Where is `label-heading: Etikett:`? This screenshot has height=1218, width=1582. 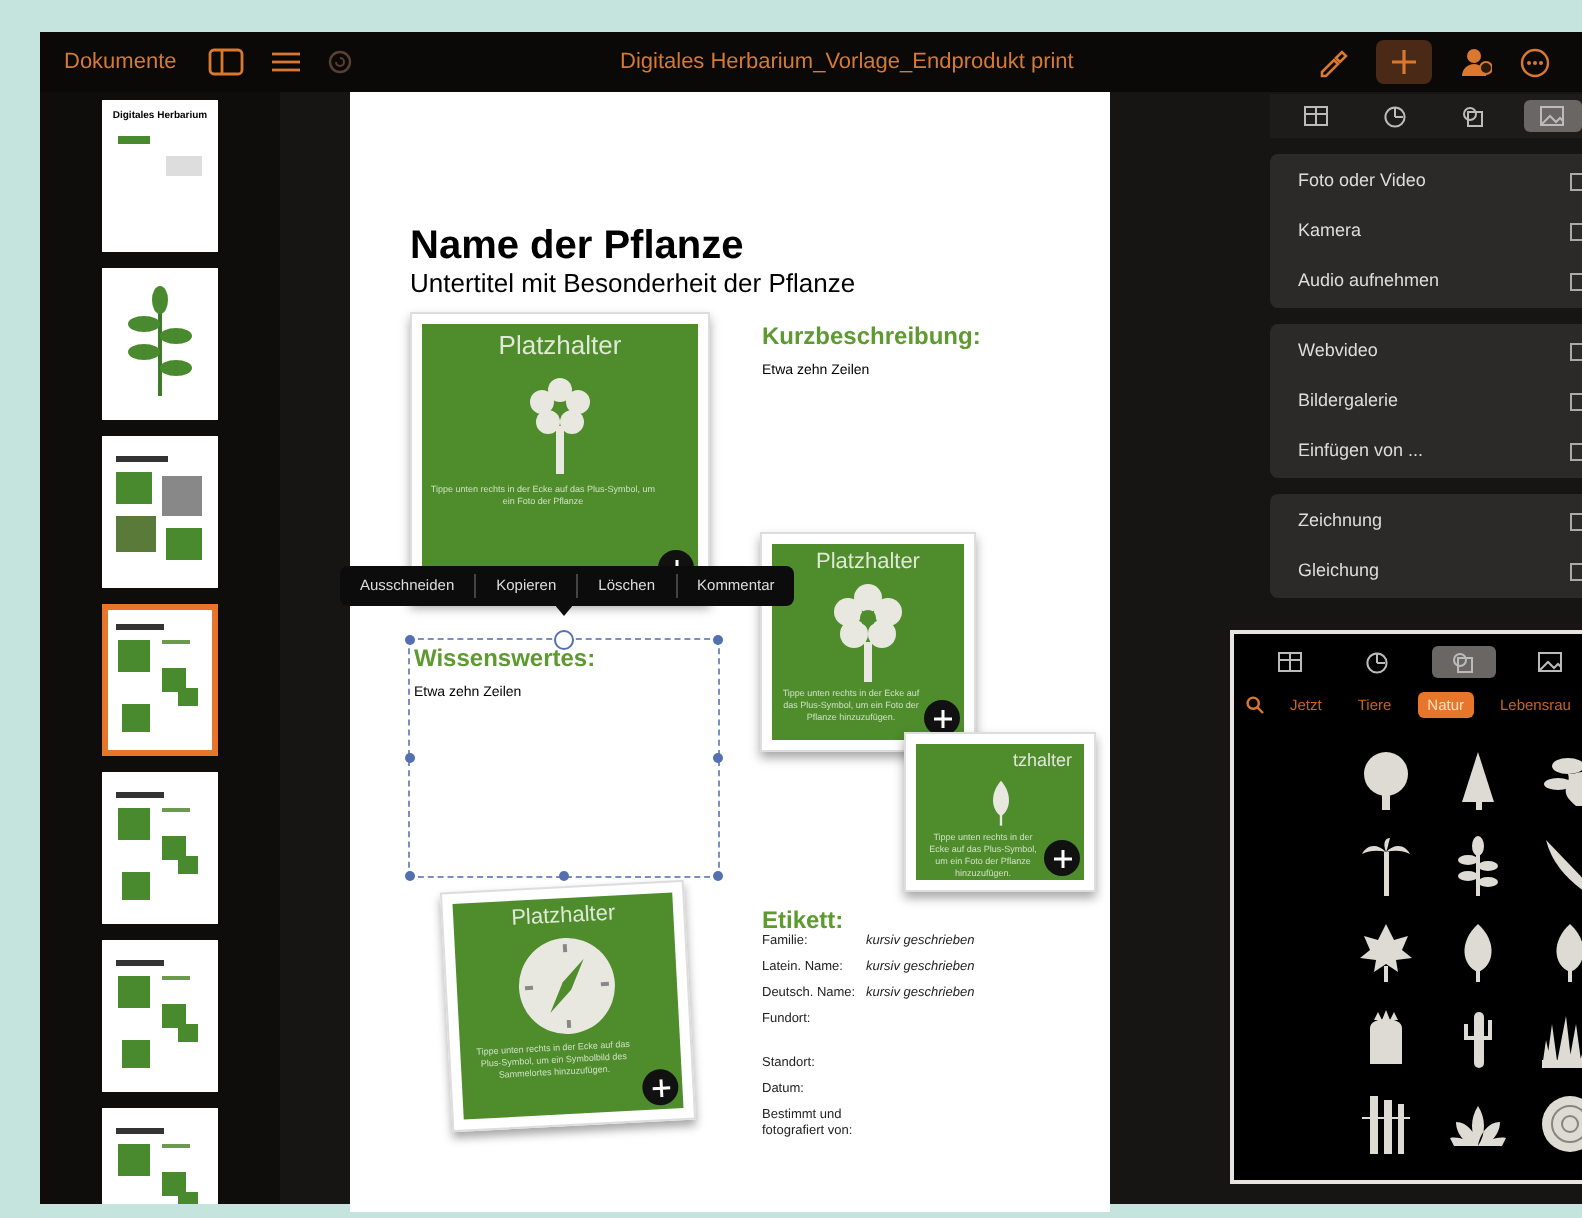 label-heading: Etikett: is located at coordinates (803, 920).